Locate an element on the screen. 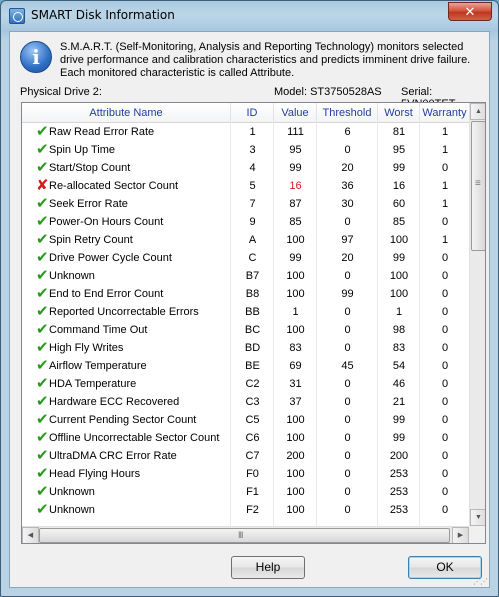 The height and width of the screenshot is (597, 499). attribute-name-cell: Current Pending Sector Count is located at coordinates (123, 420).